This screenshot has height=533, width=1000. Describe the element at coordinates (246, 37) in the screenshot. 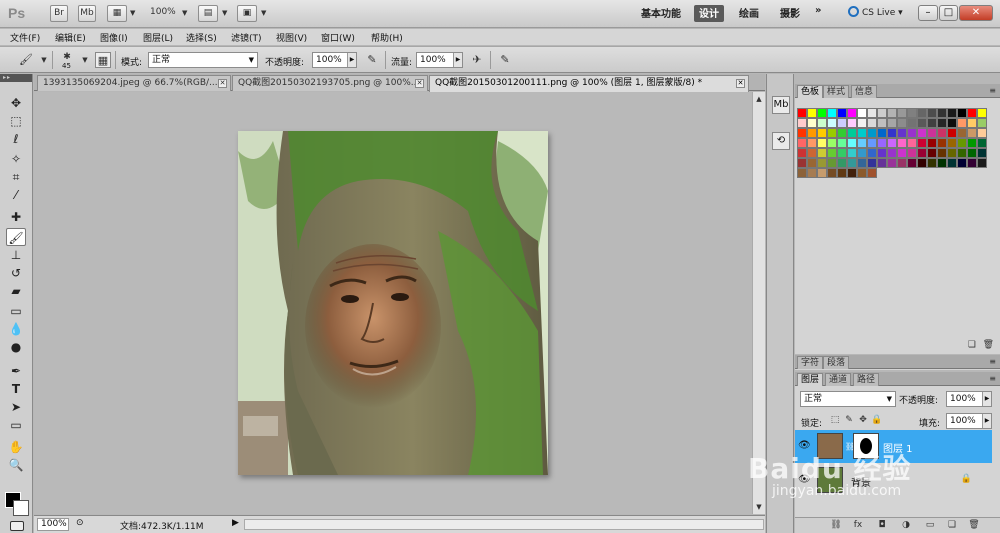

I see `menu-filter: 滤镜(T)` at that location.